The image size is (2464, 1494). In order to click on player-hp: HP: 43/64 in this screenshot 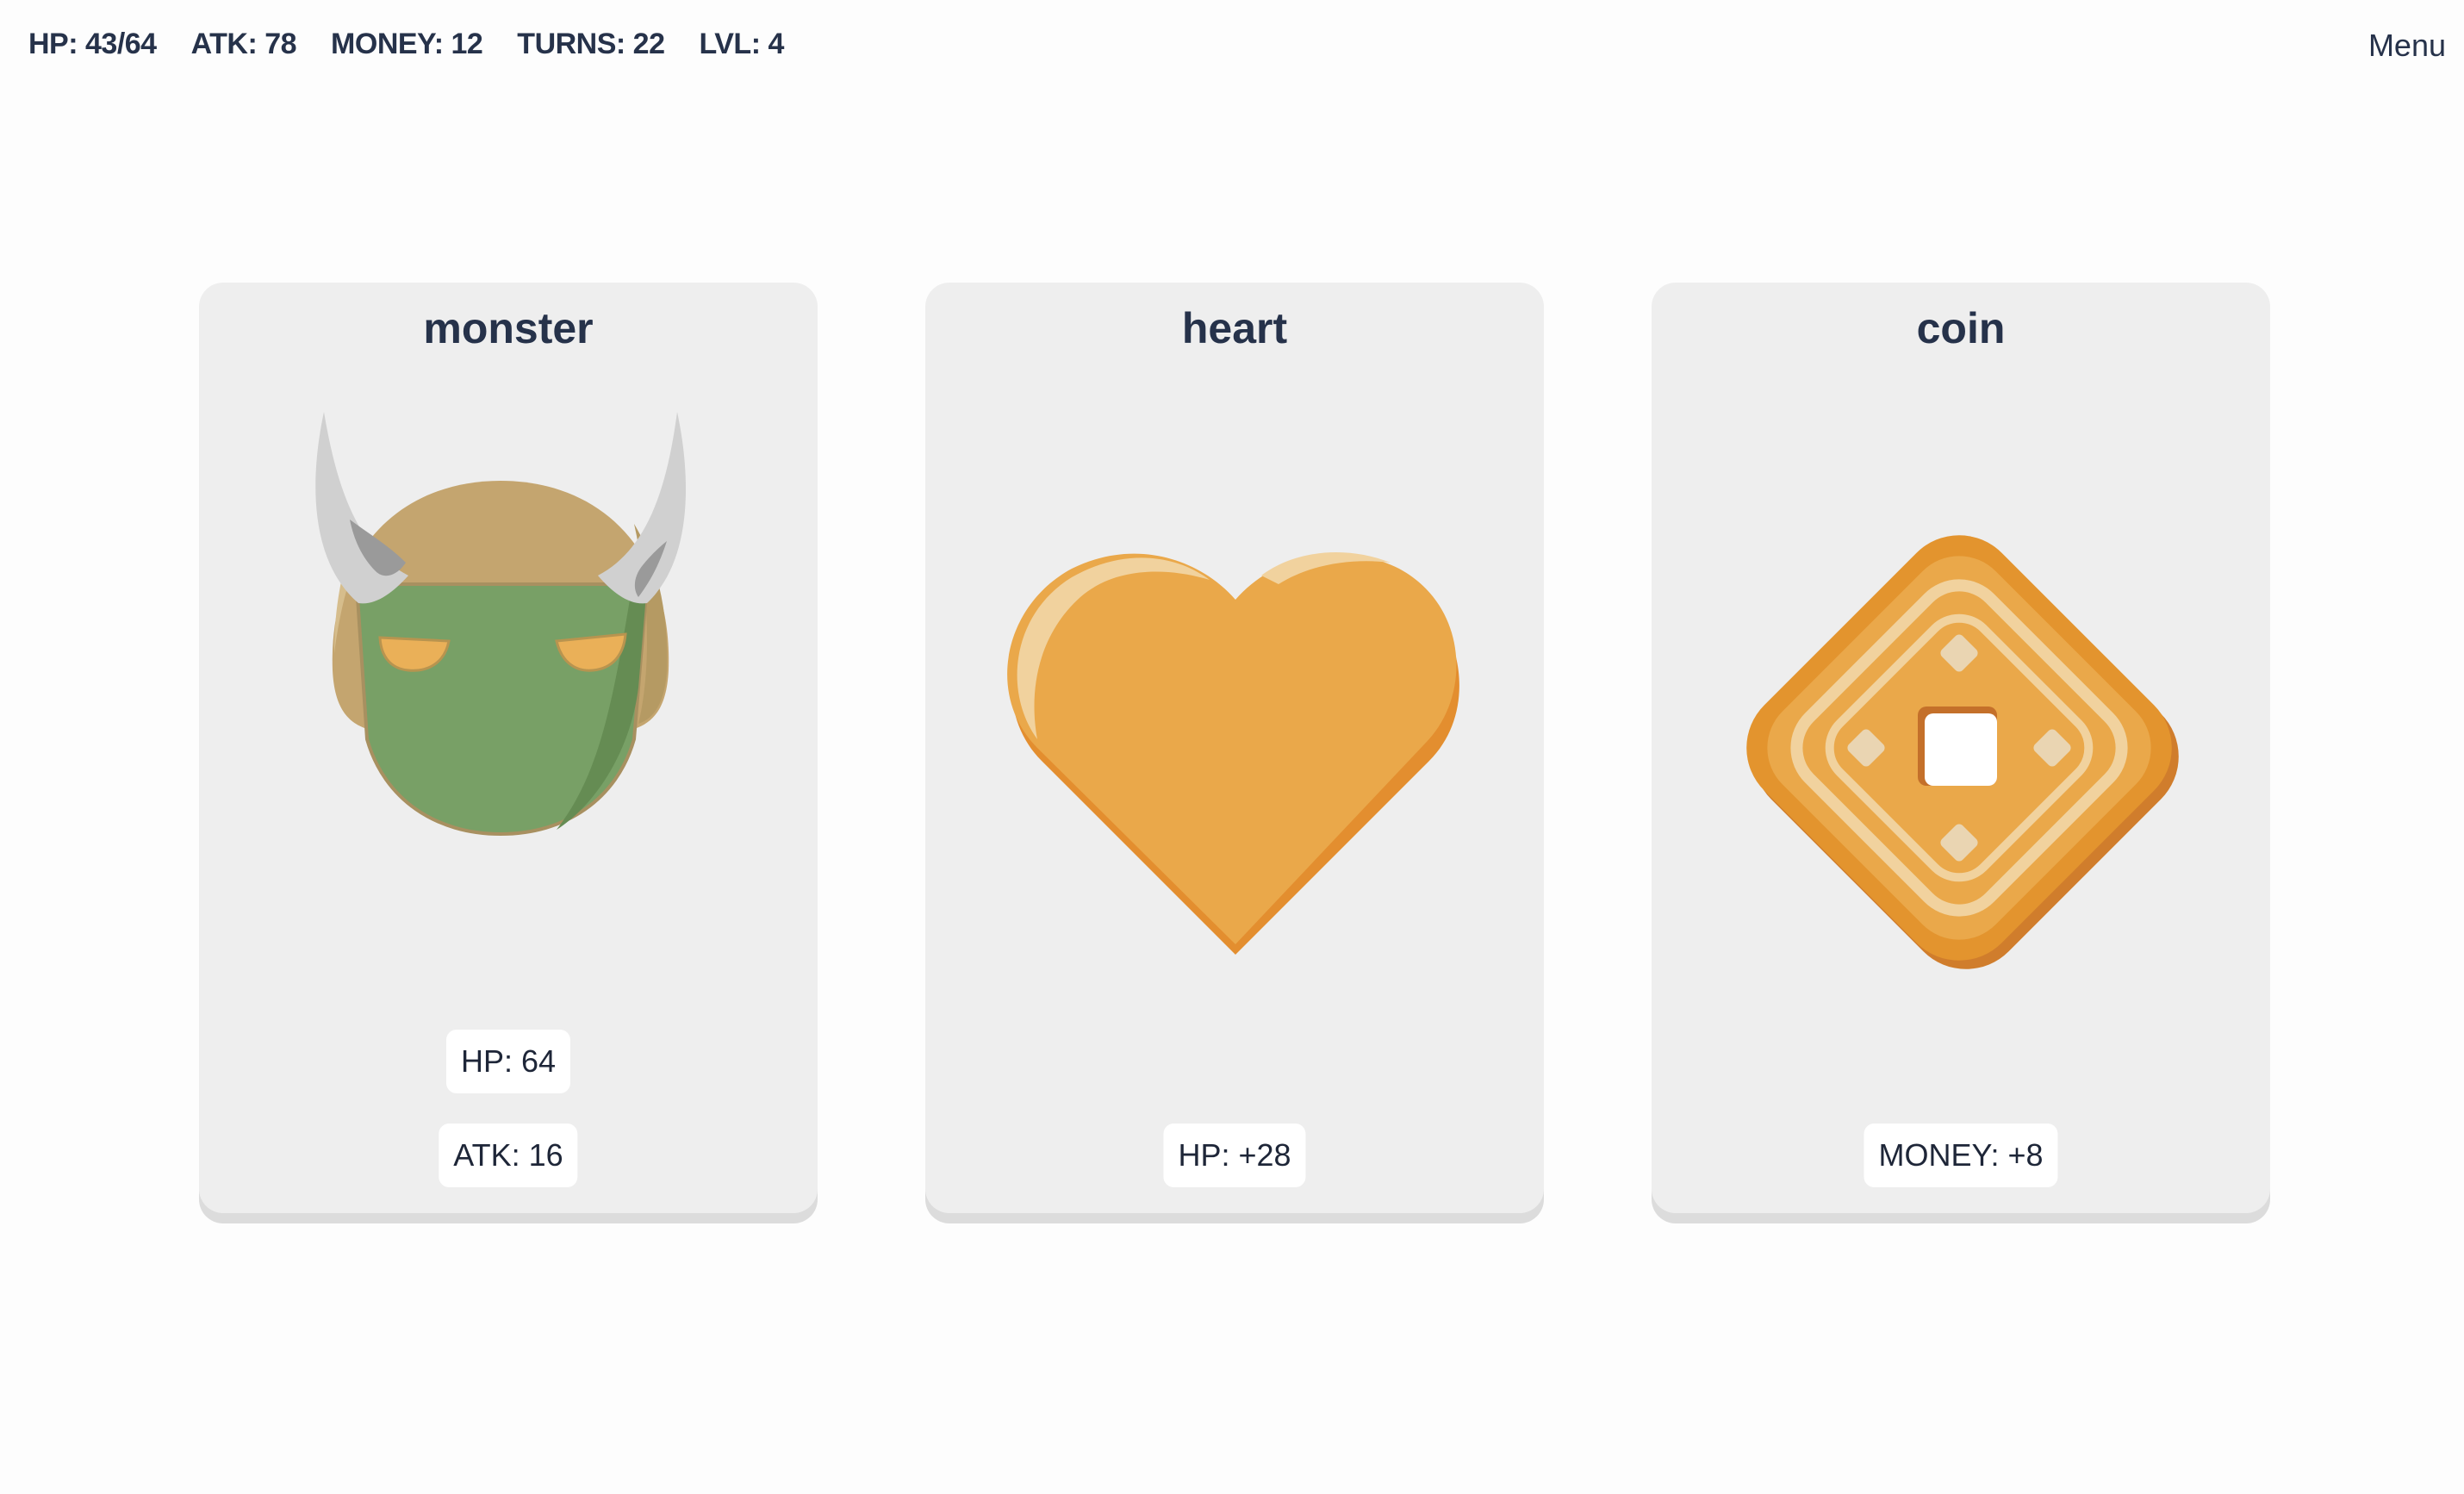, I will do `click(92, 44)`.